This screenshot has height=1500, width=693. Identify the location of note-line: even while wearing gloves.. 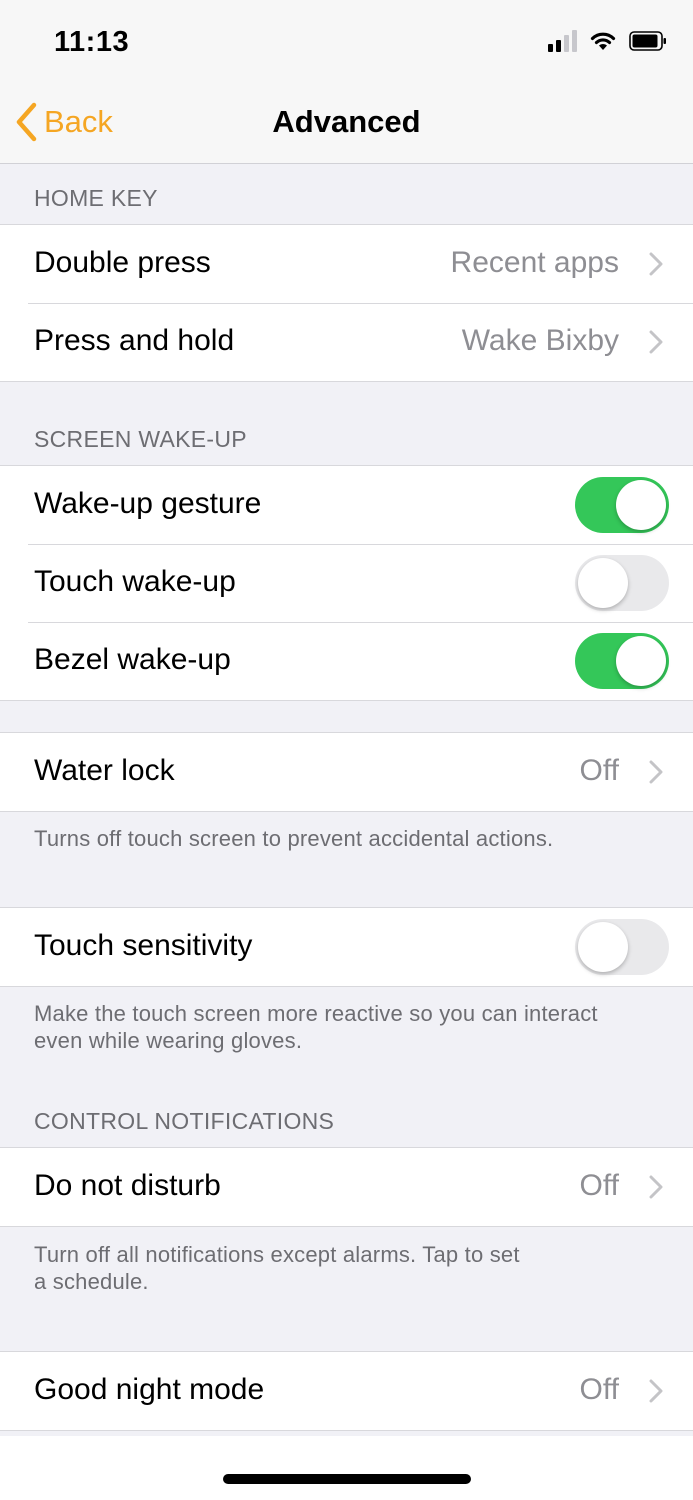
(168, 1040).